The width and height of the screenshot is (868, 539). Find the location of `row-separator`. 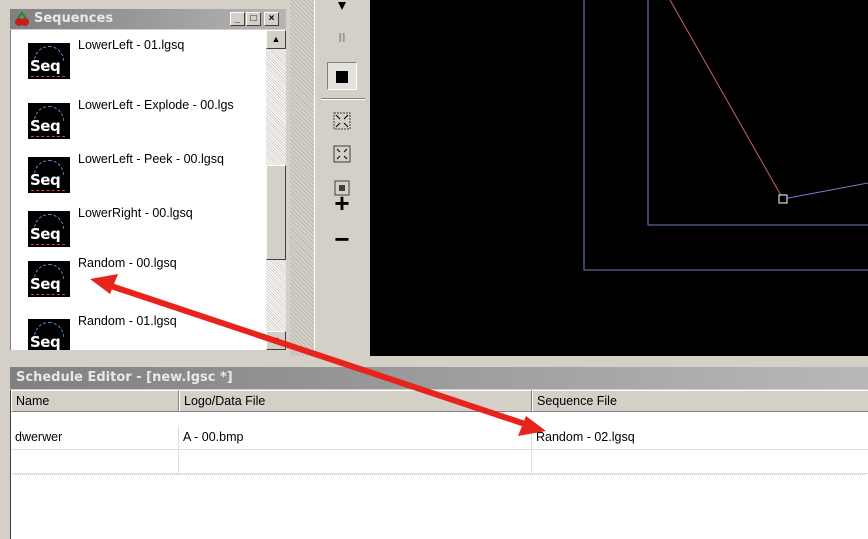

row-separator is located at coordinates (440, 474).